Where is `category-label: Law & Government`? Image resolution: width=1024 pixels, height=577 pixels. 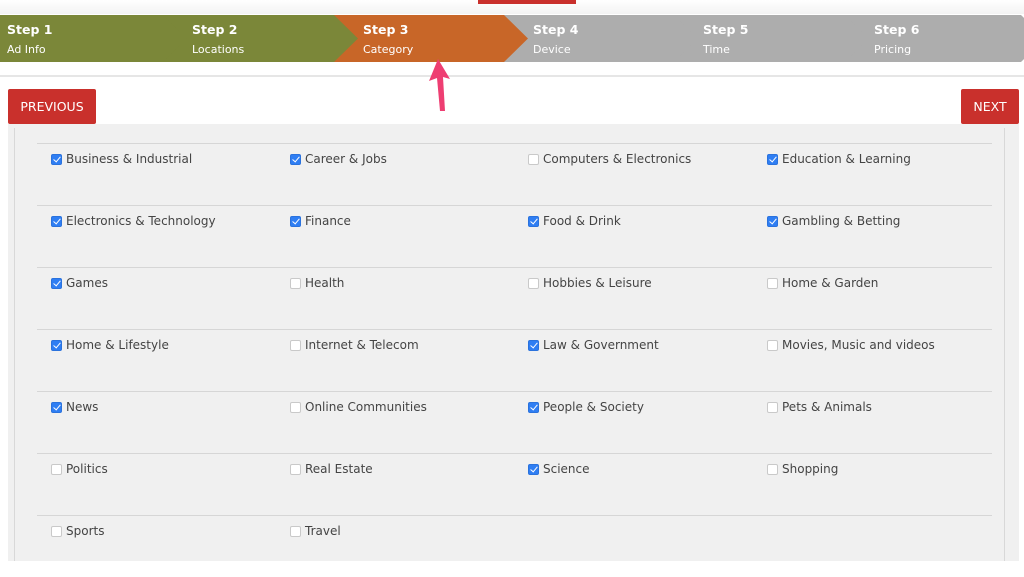
category-label: Law & Government is located at coordinates (601, 345).